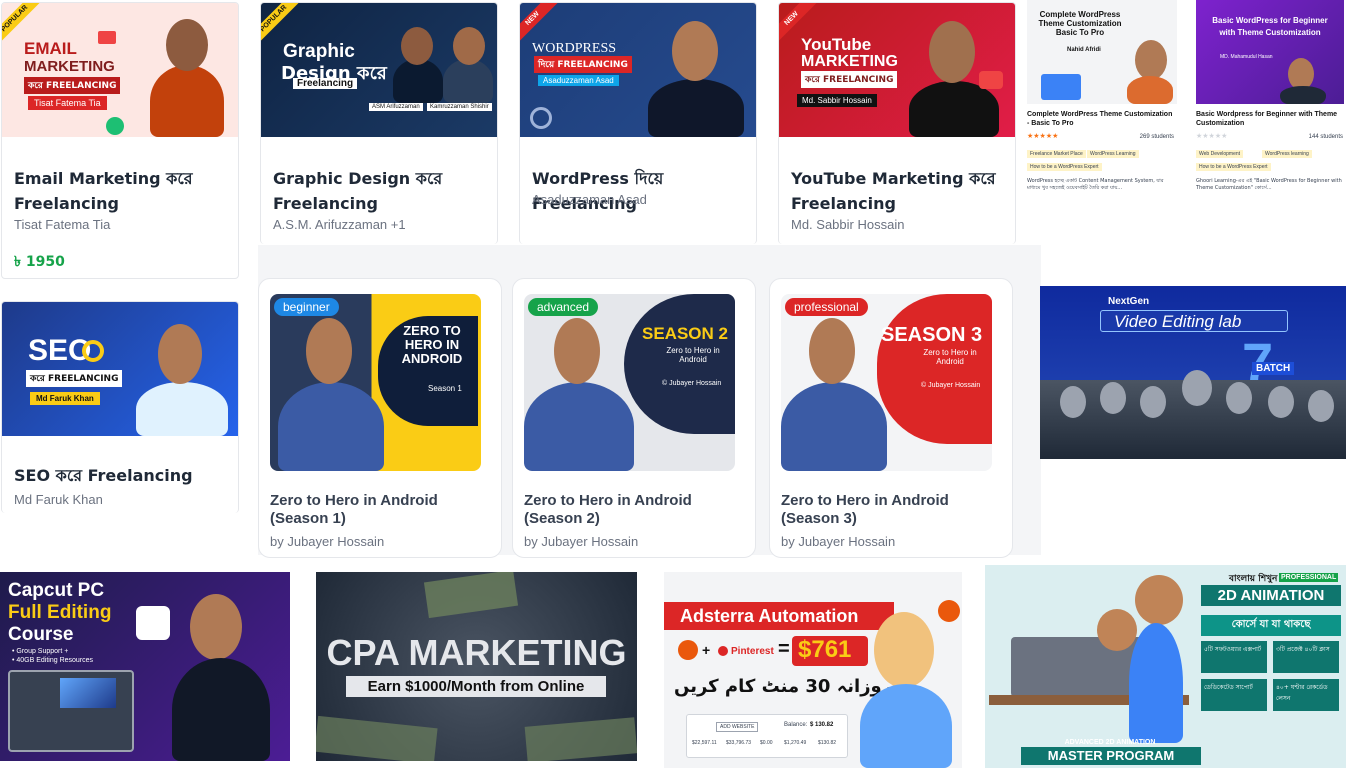 The height and width of the screenshot is (768, 1366). I want to click on thumb-line: Freelancing, so click(325, 83).